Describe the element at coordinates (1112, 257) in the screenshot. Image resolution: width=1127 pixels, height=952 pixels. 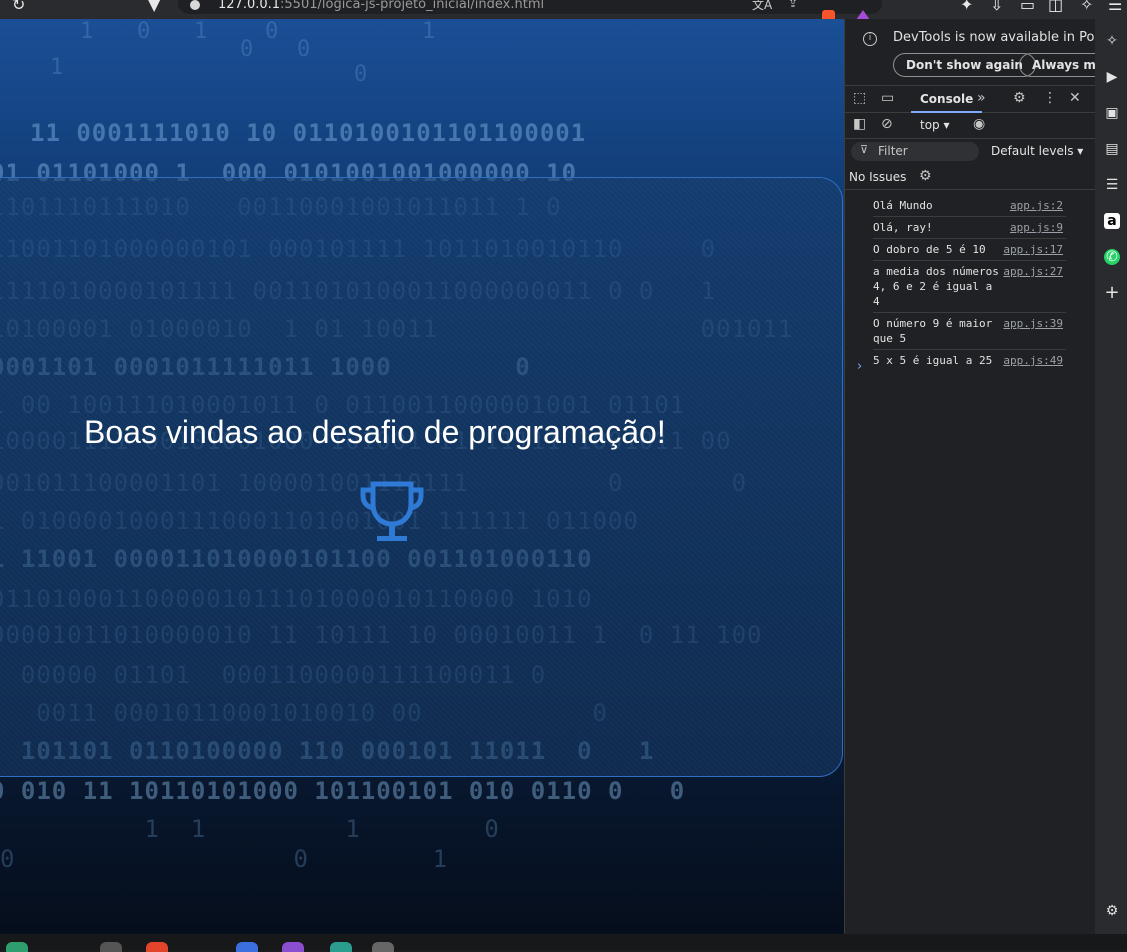
I see `whatsapp-icon: ✆` at that location.